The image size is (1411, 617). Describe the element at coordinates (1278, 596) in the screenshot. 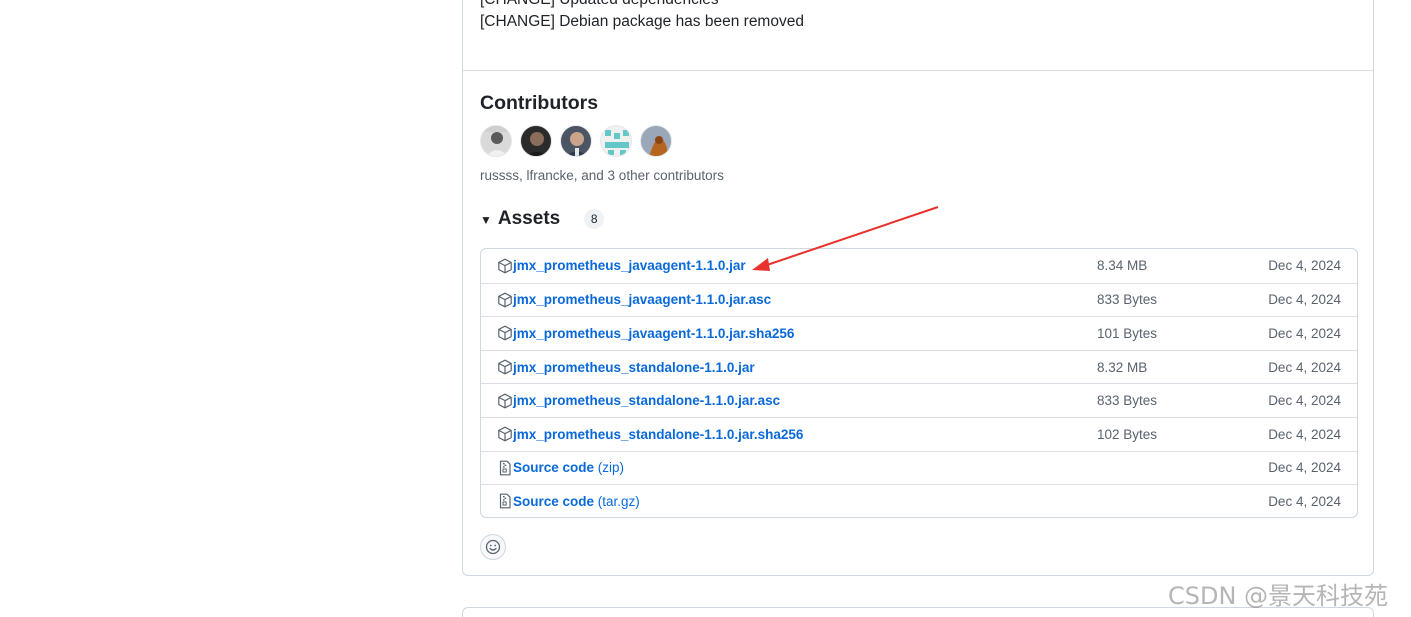

I see `watermark: CSDN @景天科技苑` at that location.